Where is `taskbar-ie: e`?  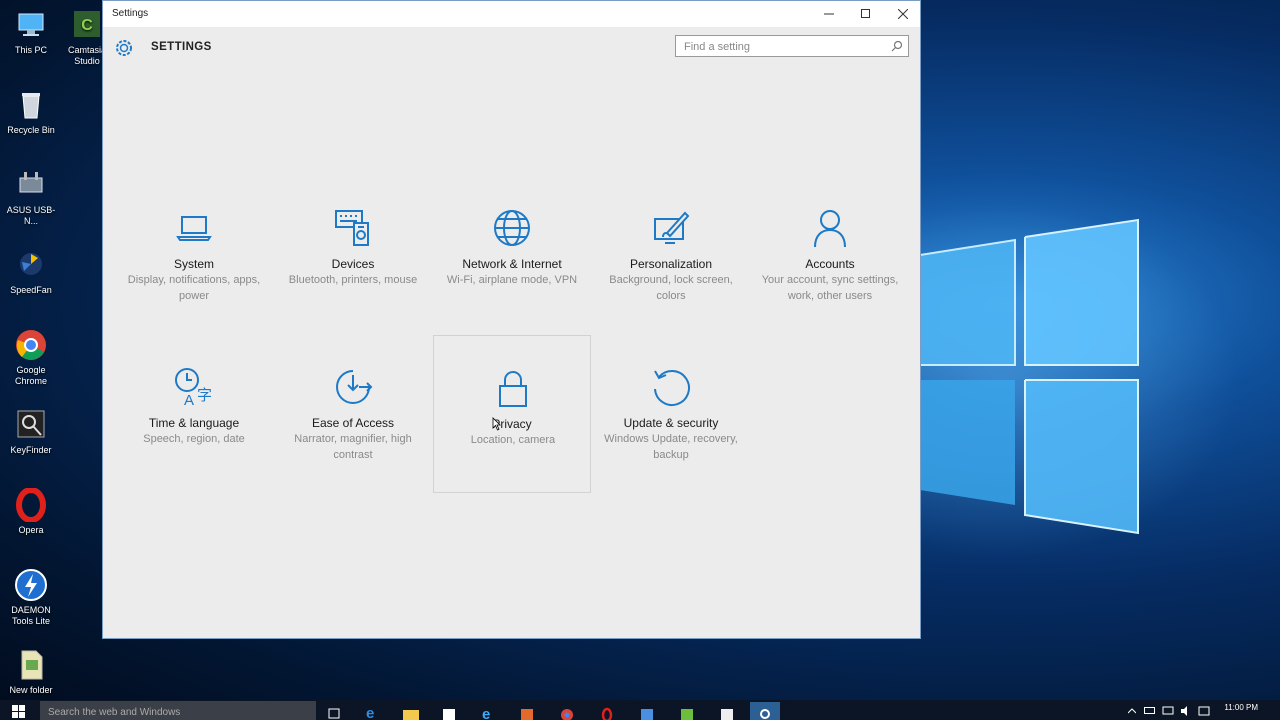 taskbar-ie: e is located at coordinates (489, 711).